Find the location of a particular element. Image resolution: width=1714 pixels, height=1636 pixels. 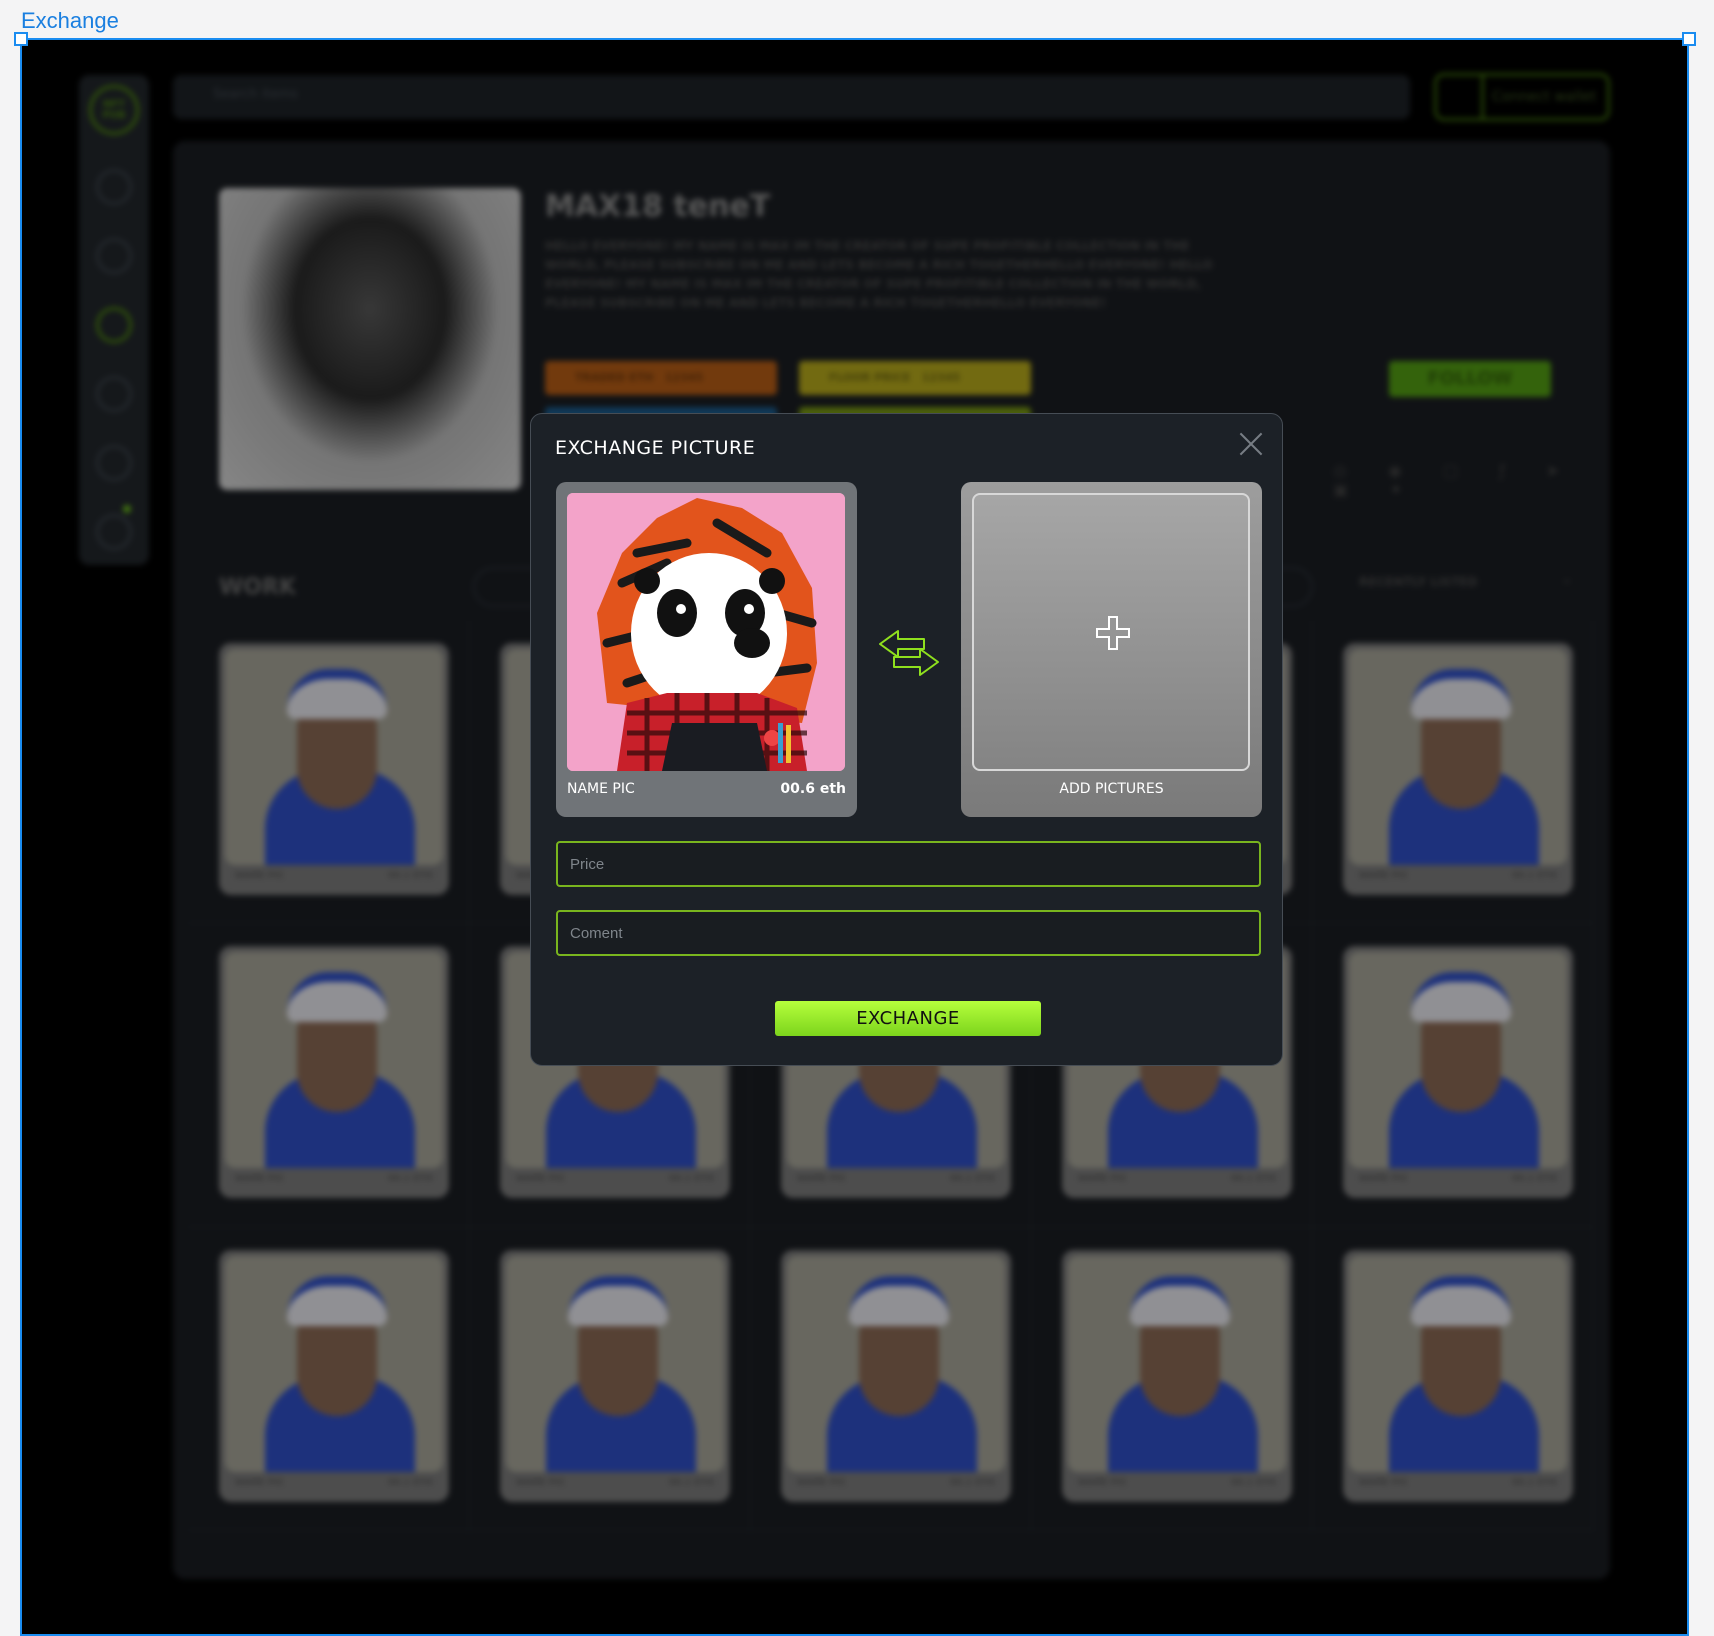

nft-footer: NAME PIC 00.6 eth is located at coordinates (706, 789).